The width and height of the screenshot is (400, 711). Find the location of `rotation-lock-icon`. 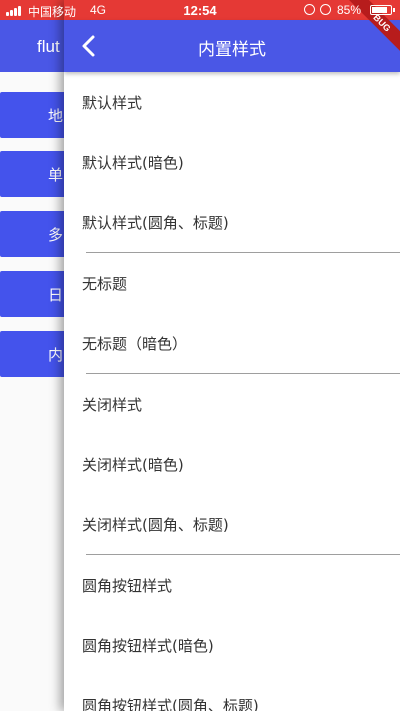

rotation-lock-icon is located at coordinates (309, 9).